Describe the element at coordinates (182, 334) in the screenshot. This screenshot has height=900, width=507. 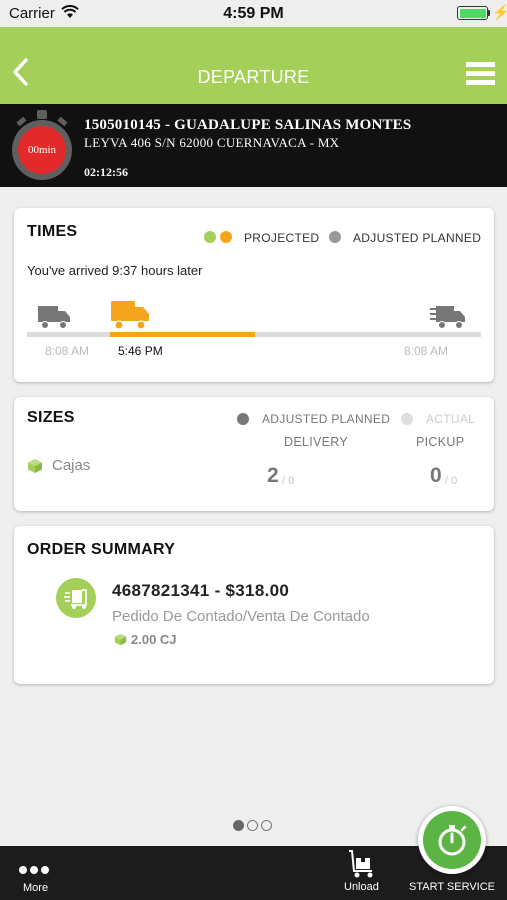
I see `timeline-progress` at that location.